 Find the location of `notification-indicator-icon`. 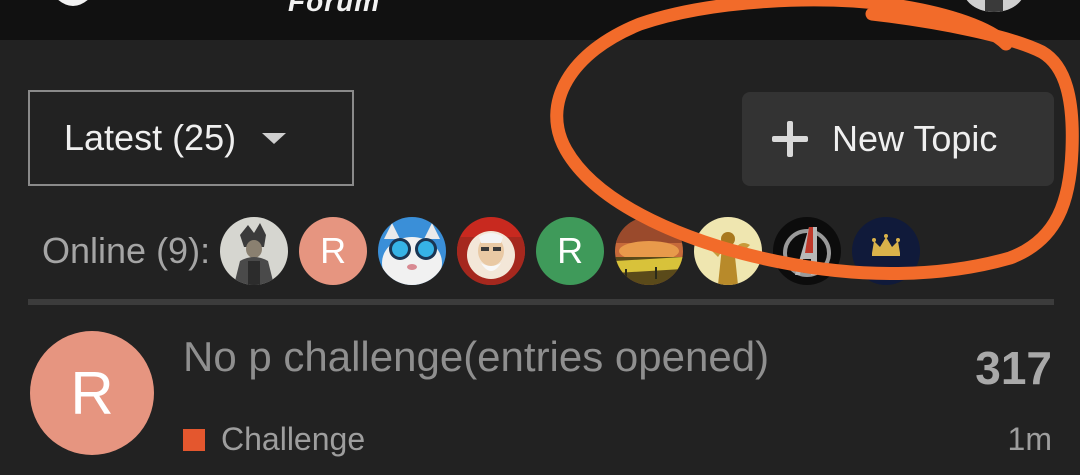

notification-indicator-icon is located at coordinates (789, 1).